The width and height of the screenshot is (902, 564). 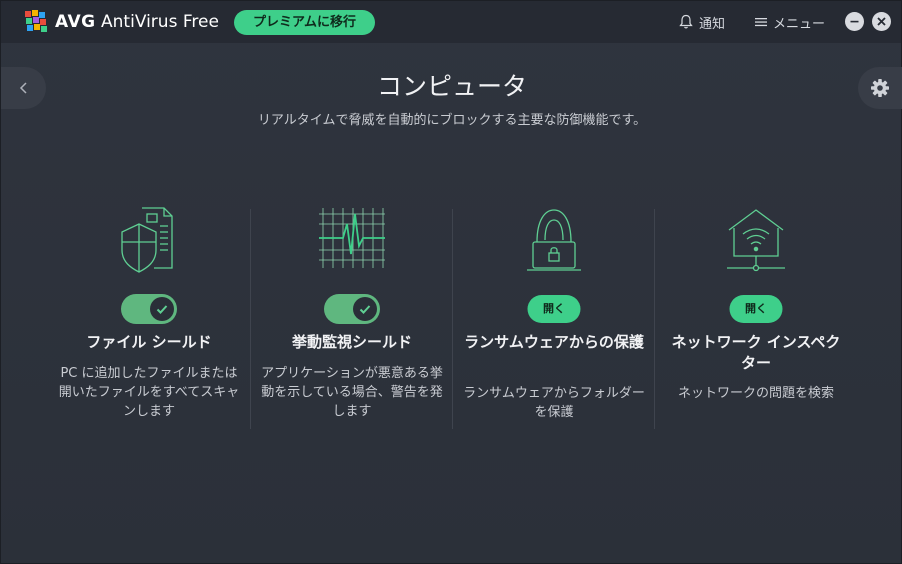 What do you see at coordinates (755, 393) in the screenshot?
I see `feature-description: ネットワークの問題を検索` at bounding box center [755, 393].